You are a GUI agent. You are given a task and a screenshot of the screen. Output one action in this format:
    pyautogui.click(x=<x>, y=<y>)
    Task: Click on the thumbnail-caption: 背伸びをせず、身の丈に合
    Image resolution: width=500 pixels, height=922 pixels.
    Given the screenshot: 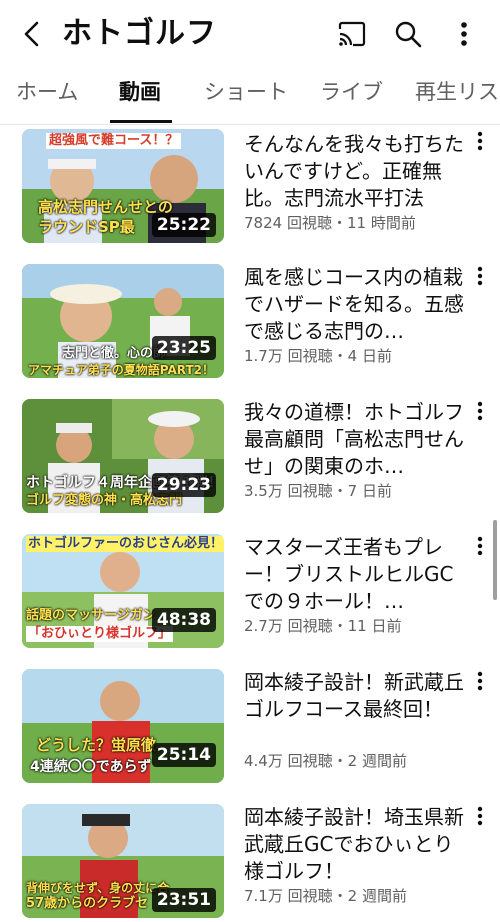 What is the action you would take?
    pyautogui.click(x=98, y=888)
    